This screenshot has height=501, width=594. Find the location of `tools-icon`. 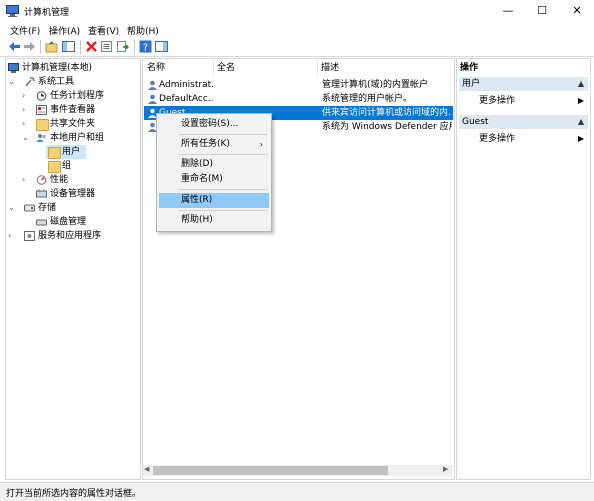

tools-icon is located at coordinates (30, 82).